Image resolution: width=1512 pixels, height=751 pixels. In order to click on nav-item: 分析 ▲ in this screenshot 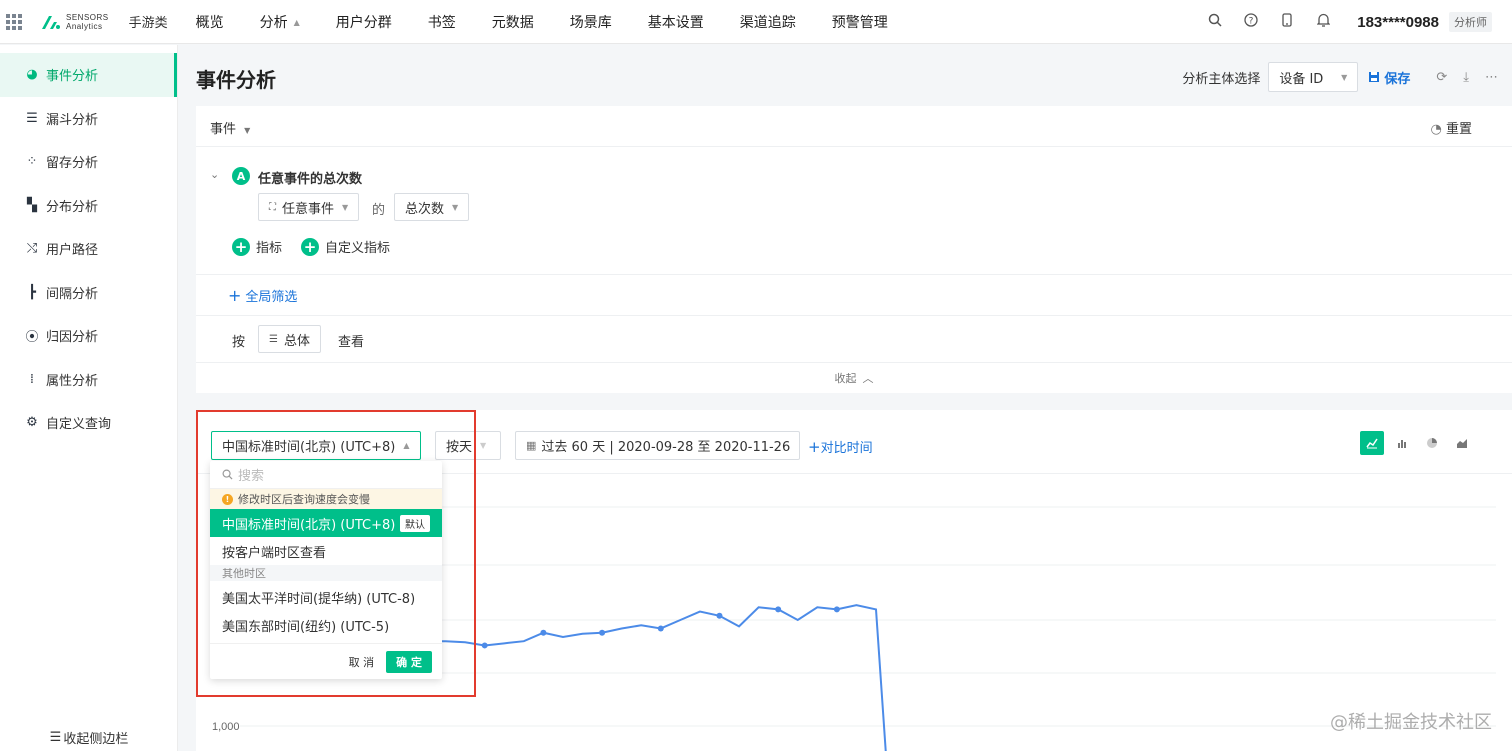, I will do `click(289, 22)`.